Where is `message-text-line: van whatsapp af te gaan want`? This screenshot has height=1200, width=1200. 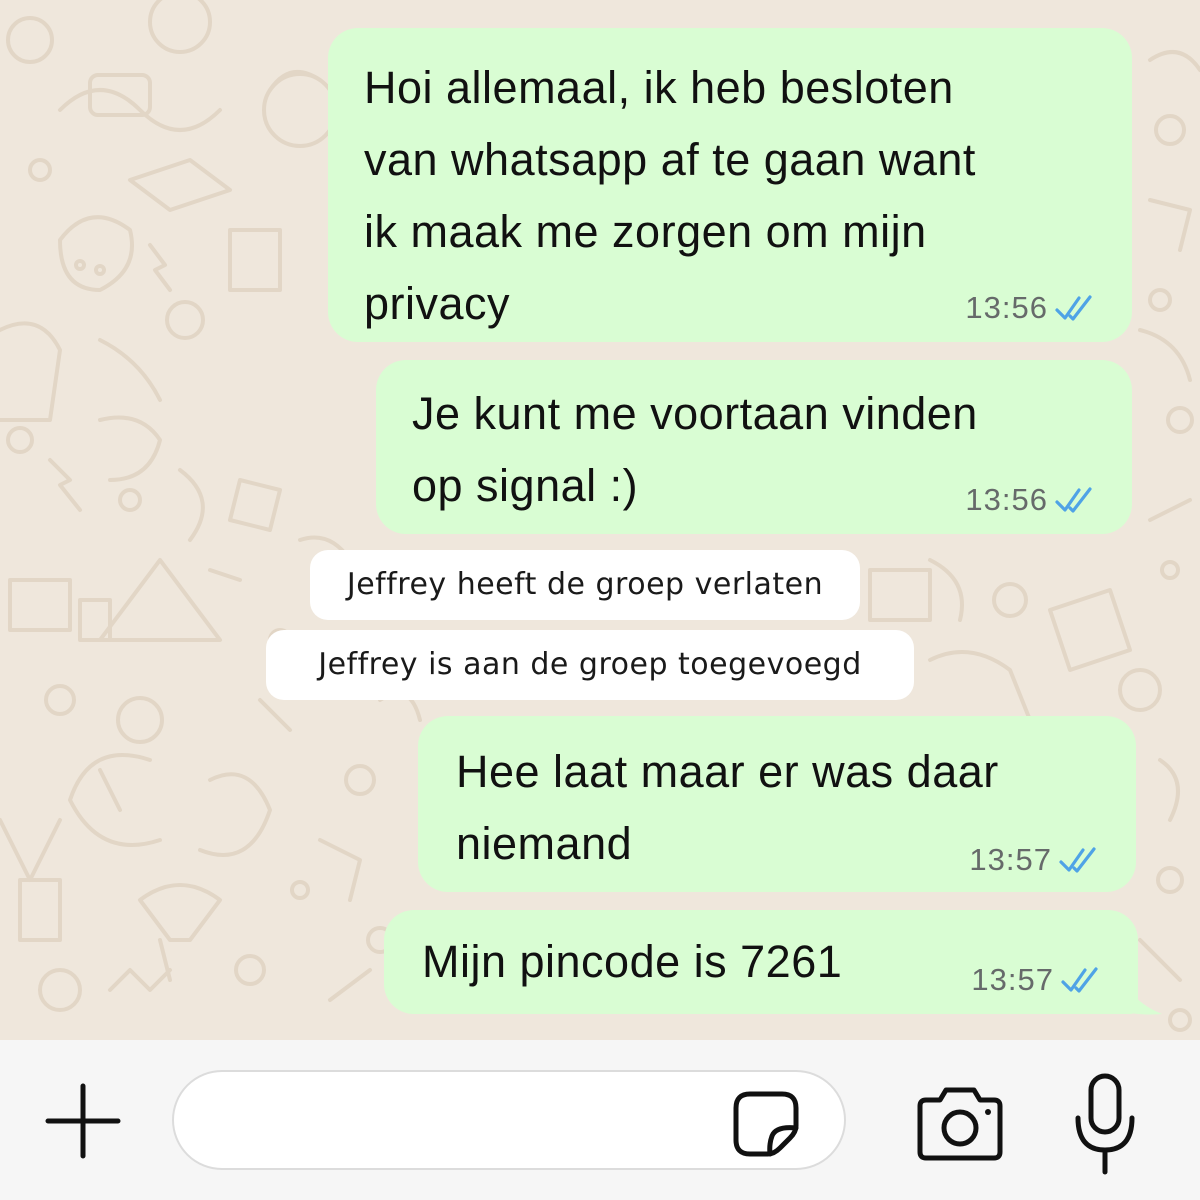 message-text-line: van whatsapp af te gaan want is located at coordinates (670, 159).